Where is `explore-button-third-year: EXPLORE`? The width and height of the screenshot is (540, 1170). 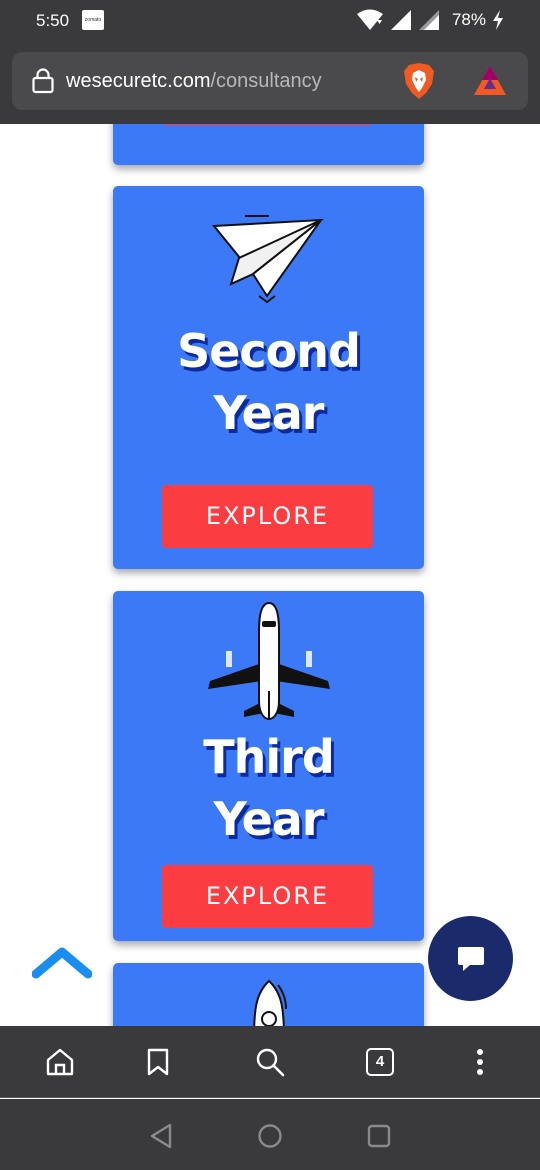 explore-button-third-year: EXPLORE is located at coordinates (267, 896).